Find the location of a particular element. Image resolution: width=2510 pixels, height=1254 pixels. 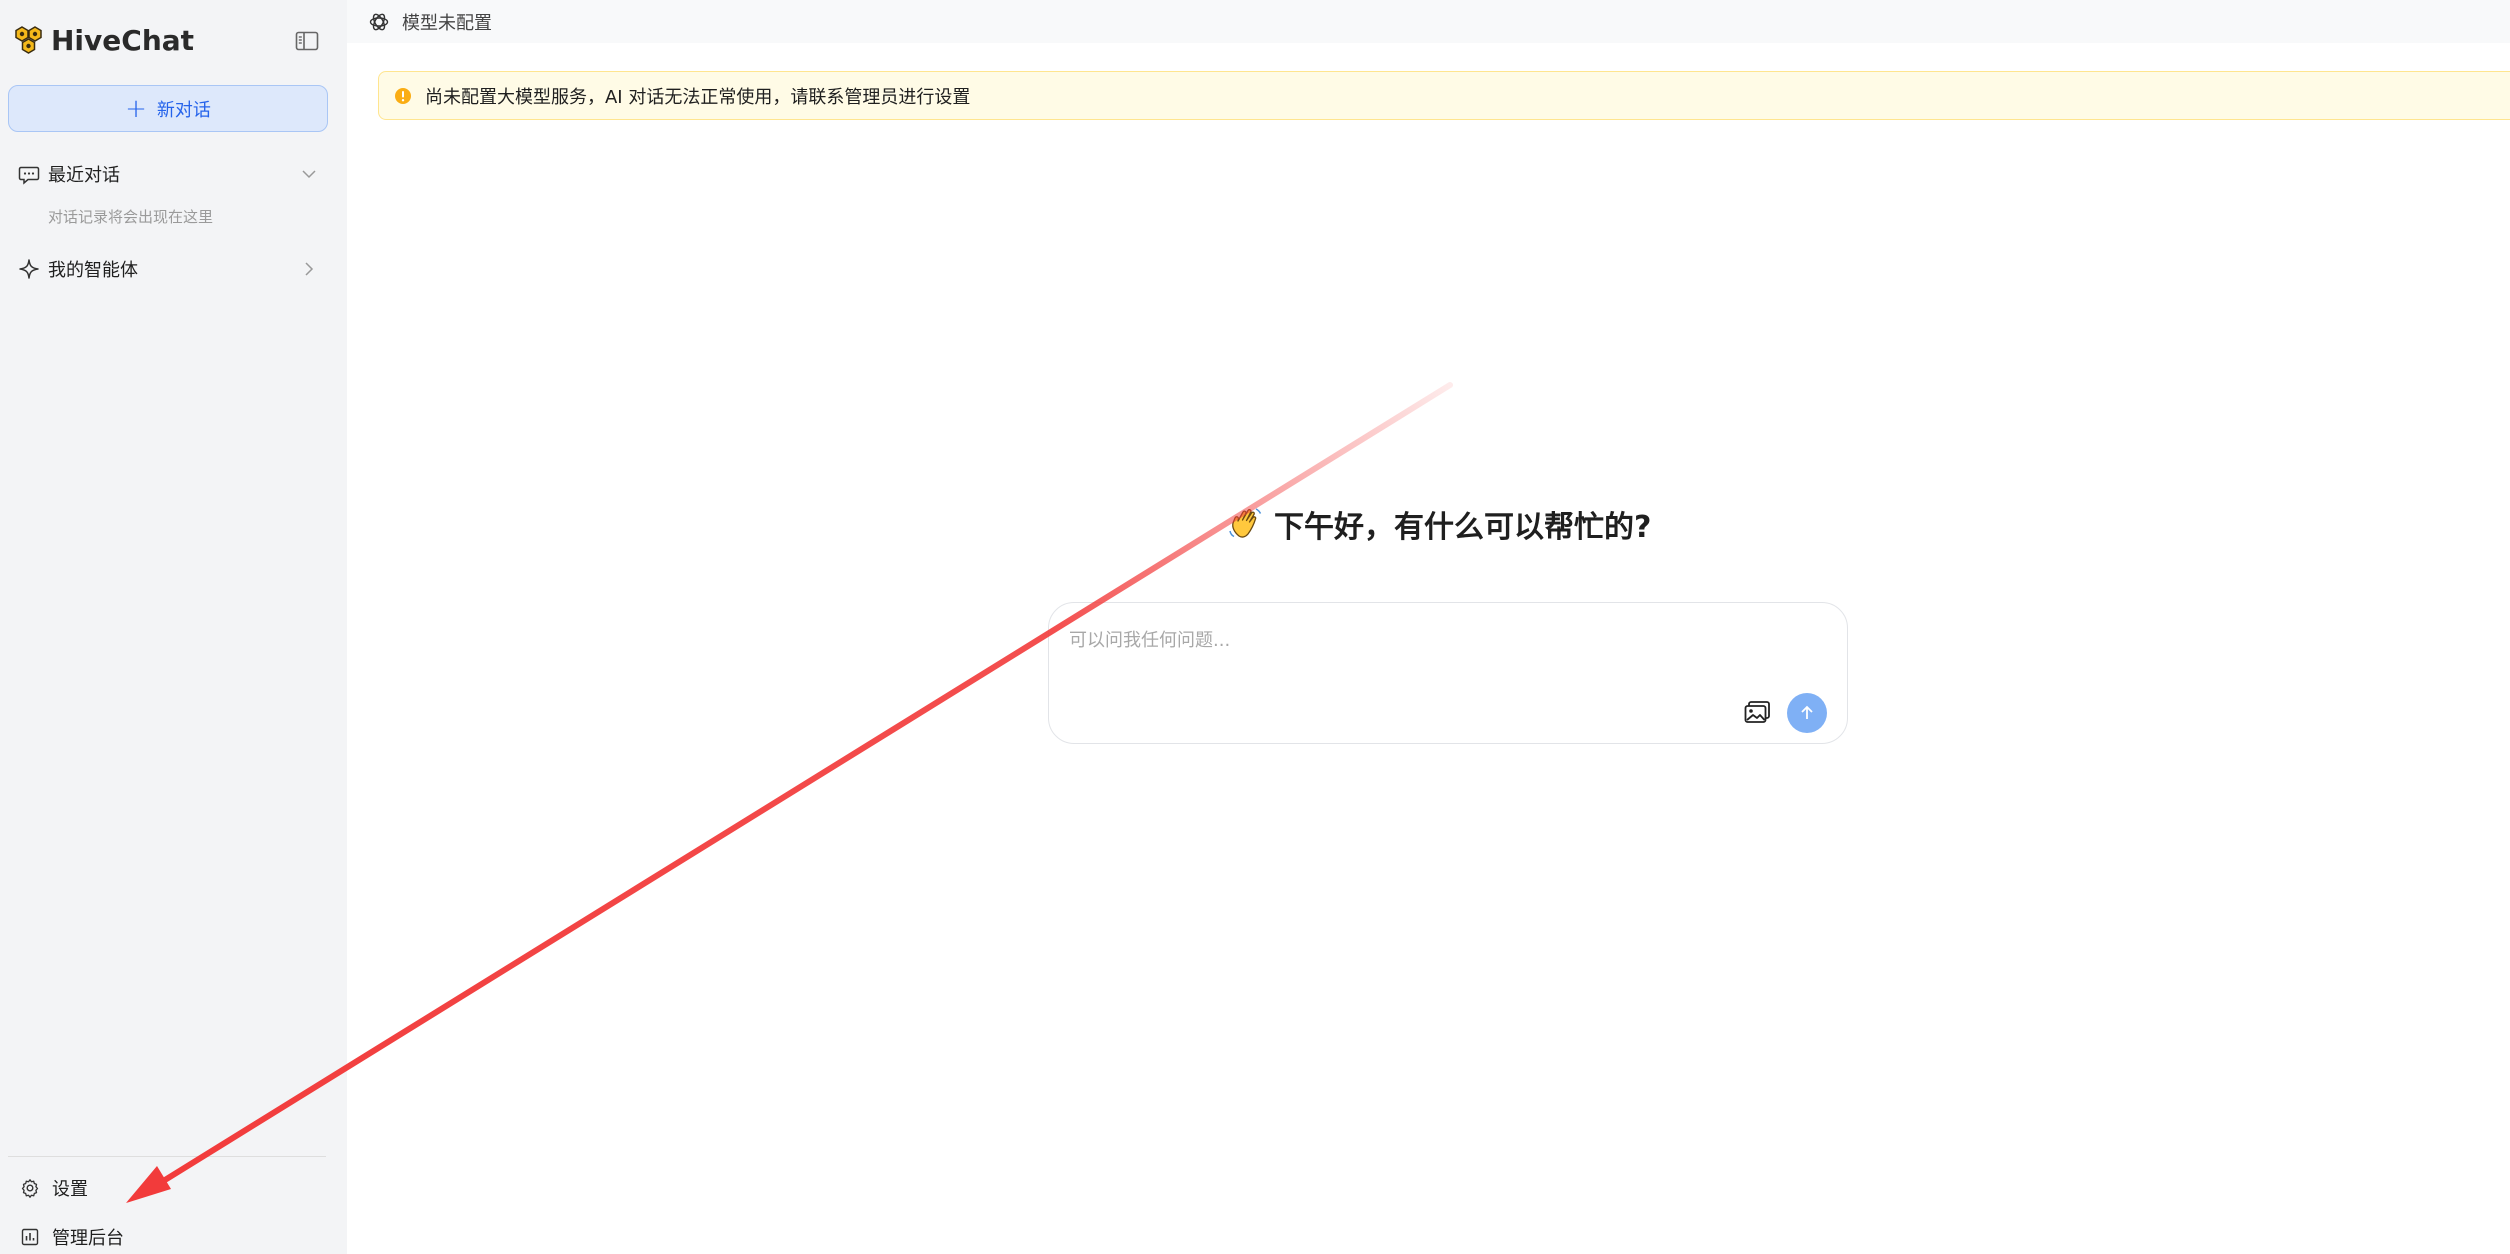

waving-hand-icon is located at coordinates (1245, 523).